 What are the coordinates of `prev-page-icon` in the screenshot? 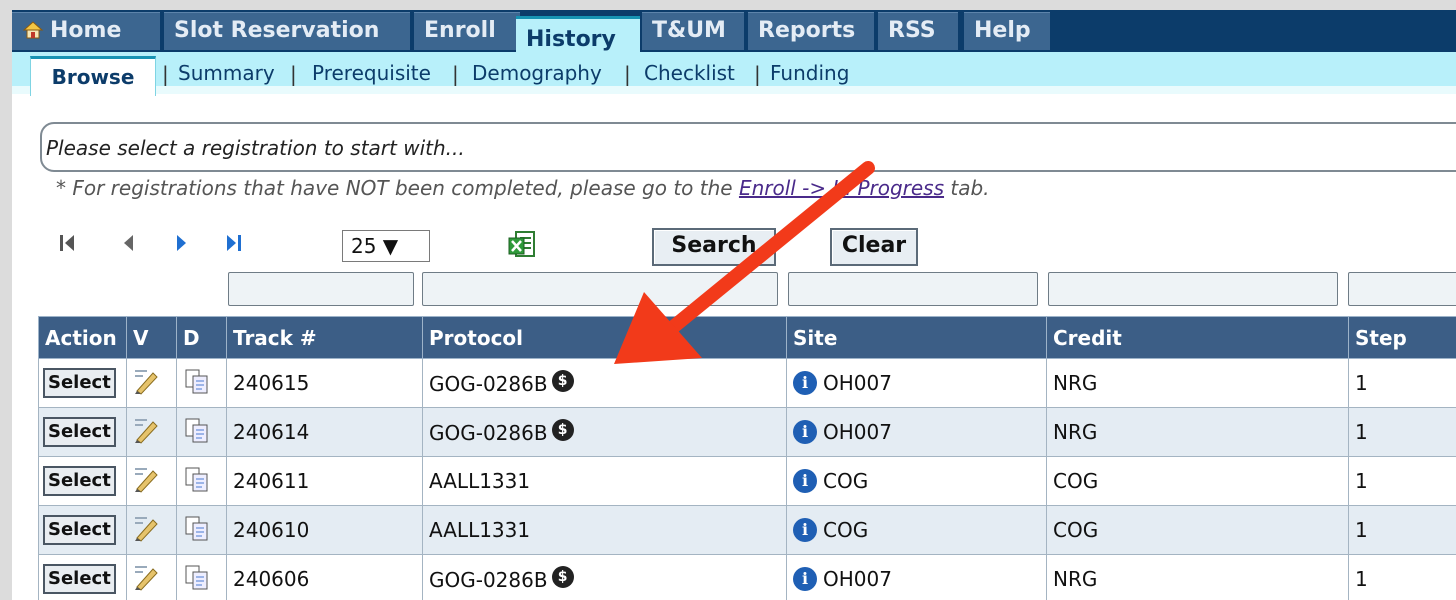 It's located at (128, 243).